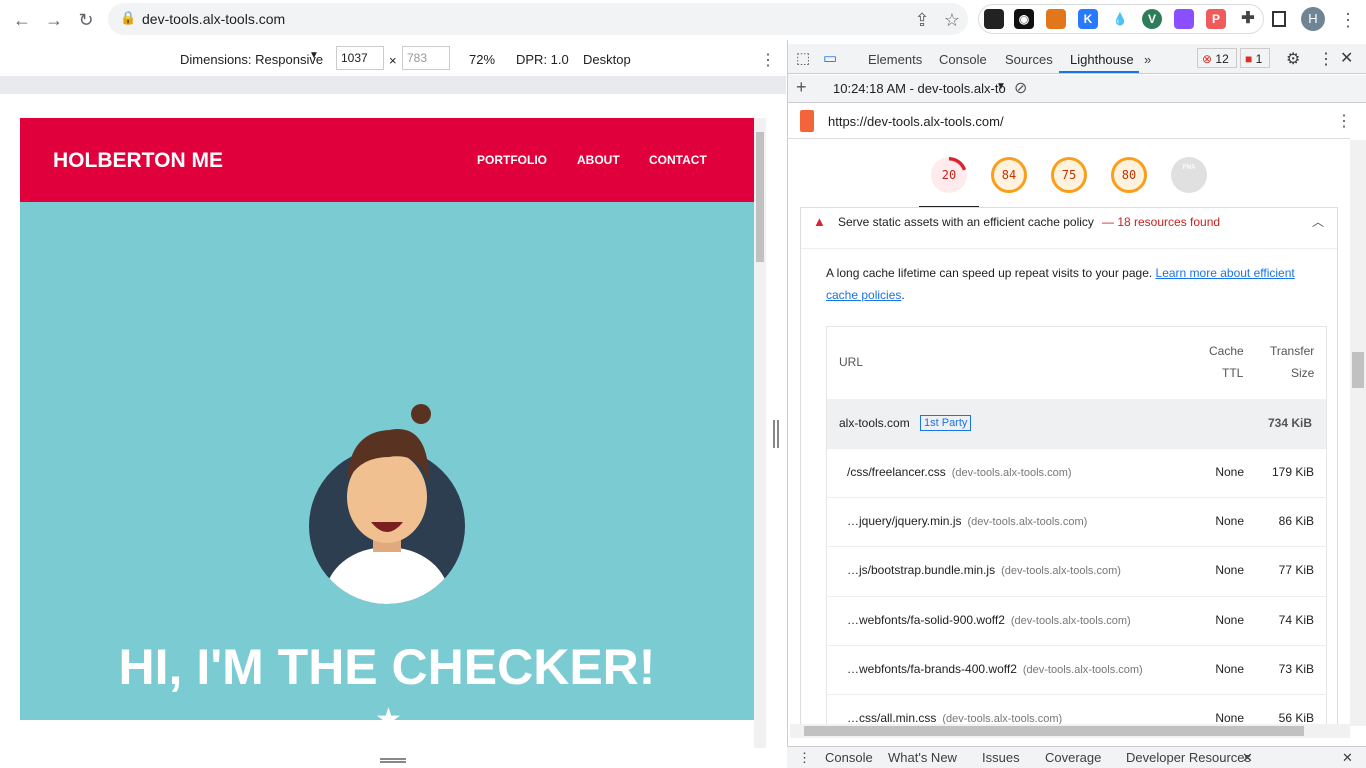 This screenshot has height=768, width=1366. Describe the element at coordinates (1102, 59) in the screenshot. I see `tab-lighthouse: Lighthouse` at that location.